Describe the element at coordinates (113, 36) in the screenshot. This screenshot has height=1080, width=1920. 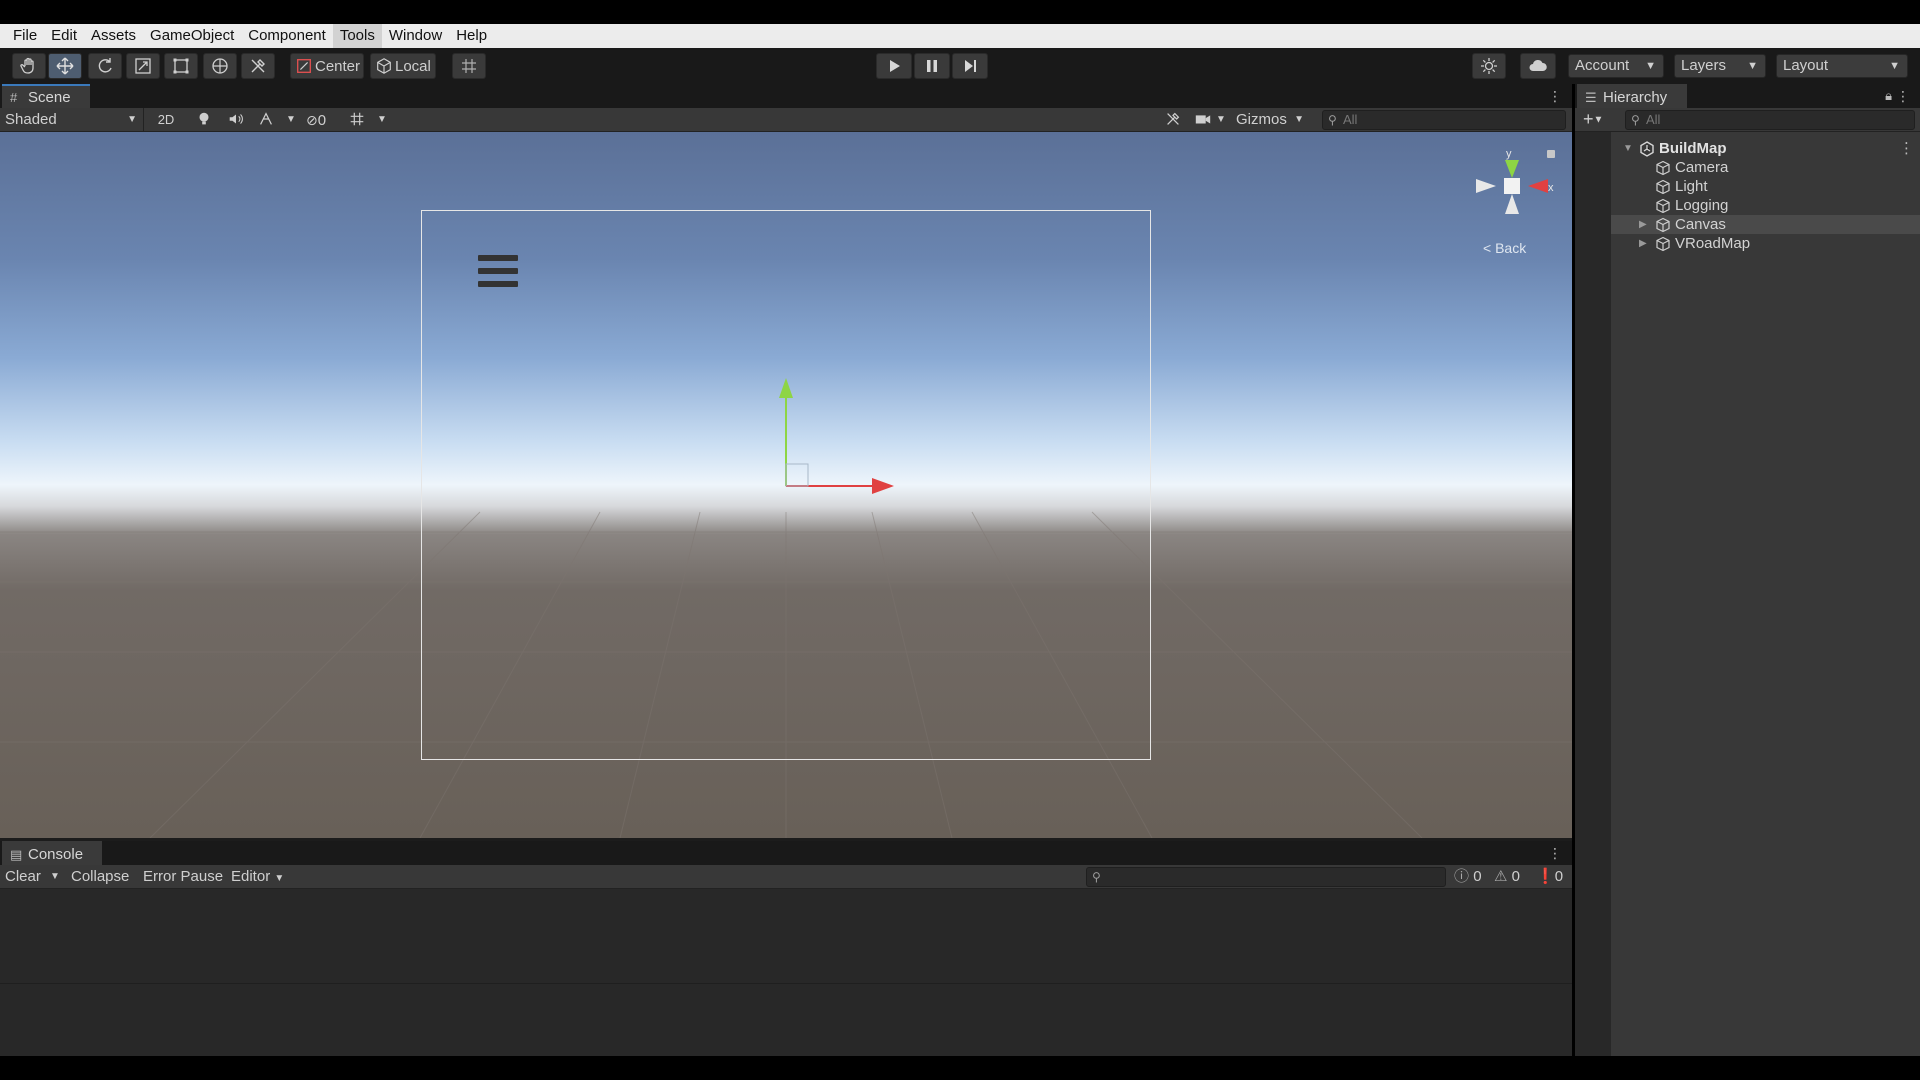
I see `menu-assets: Assets` at that location.